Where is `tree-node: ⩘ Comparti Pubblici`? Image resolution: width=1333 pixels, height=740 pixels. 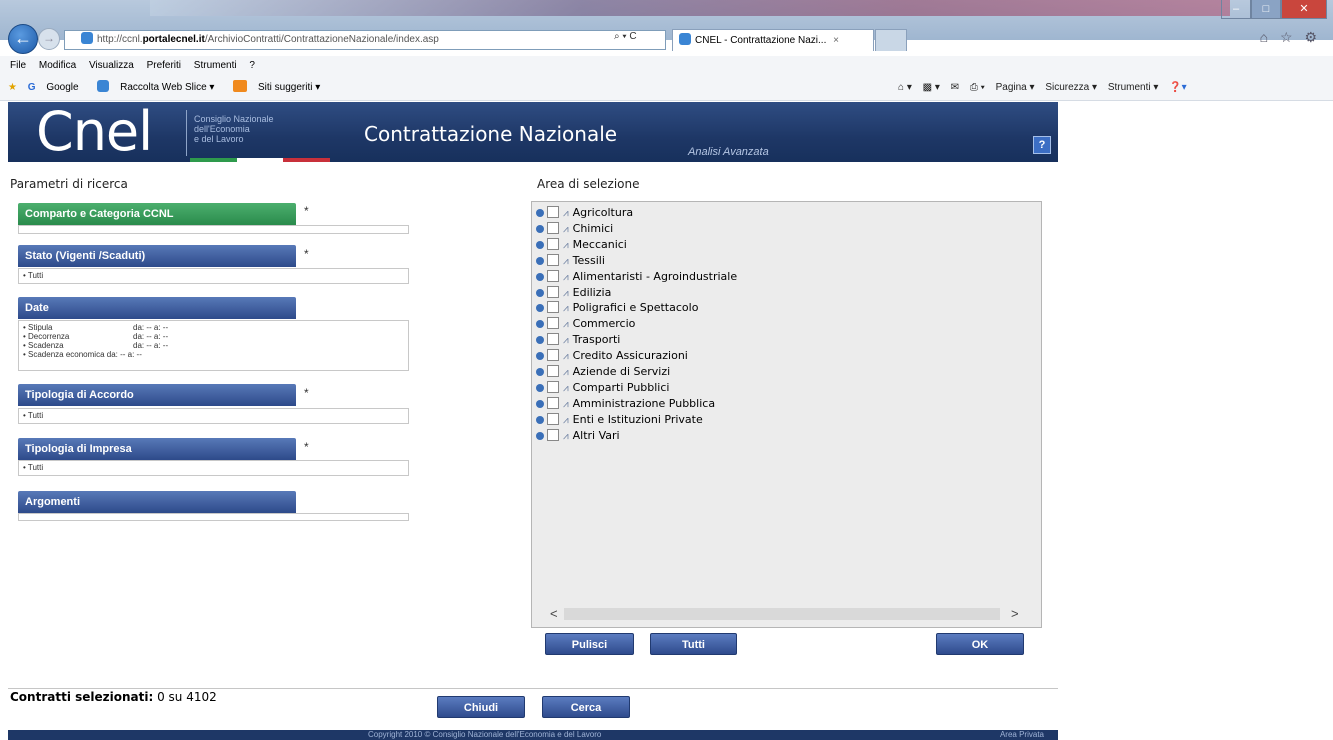 tree-node: ⩘ Comparti Pubblici is located at coordinates (602, 388).